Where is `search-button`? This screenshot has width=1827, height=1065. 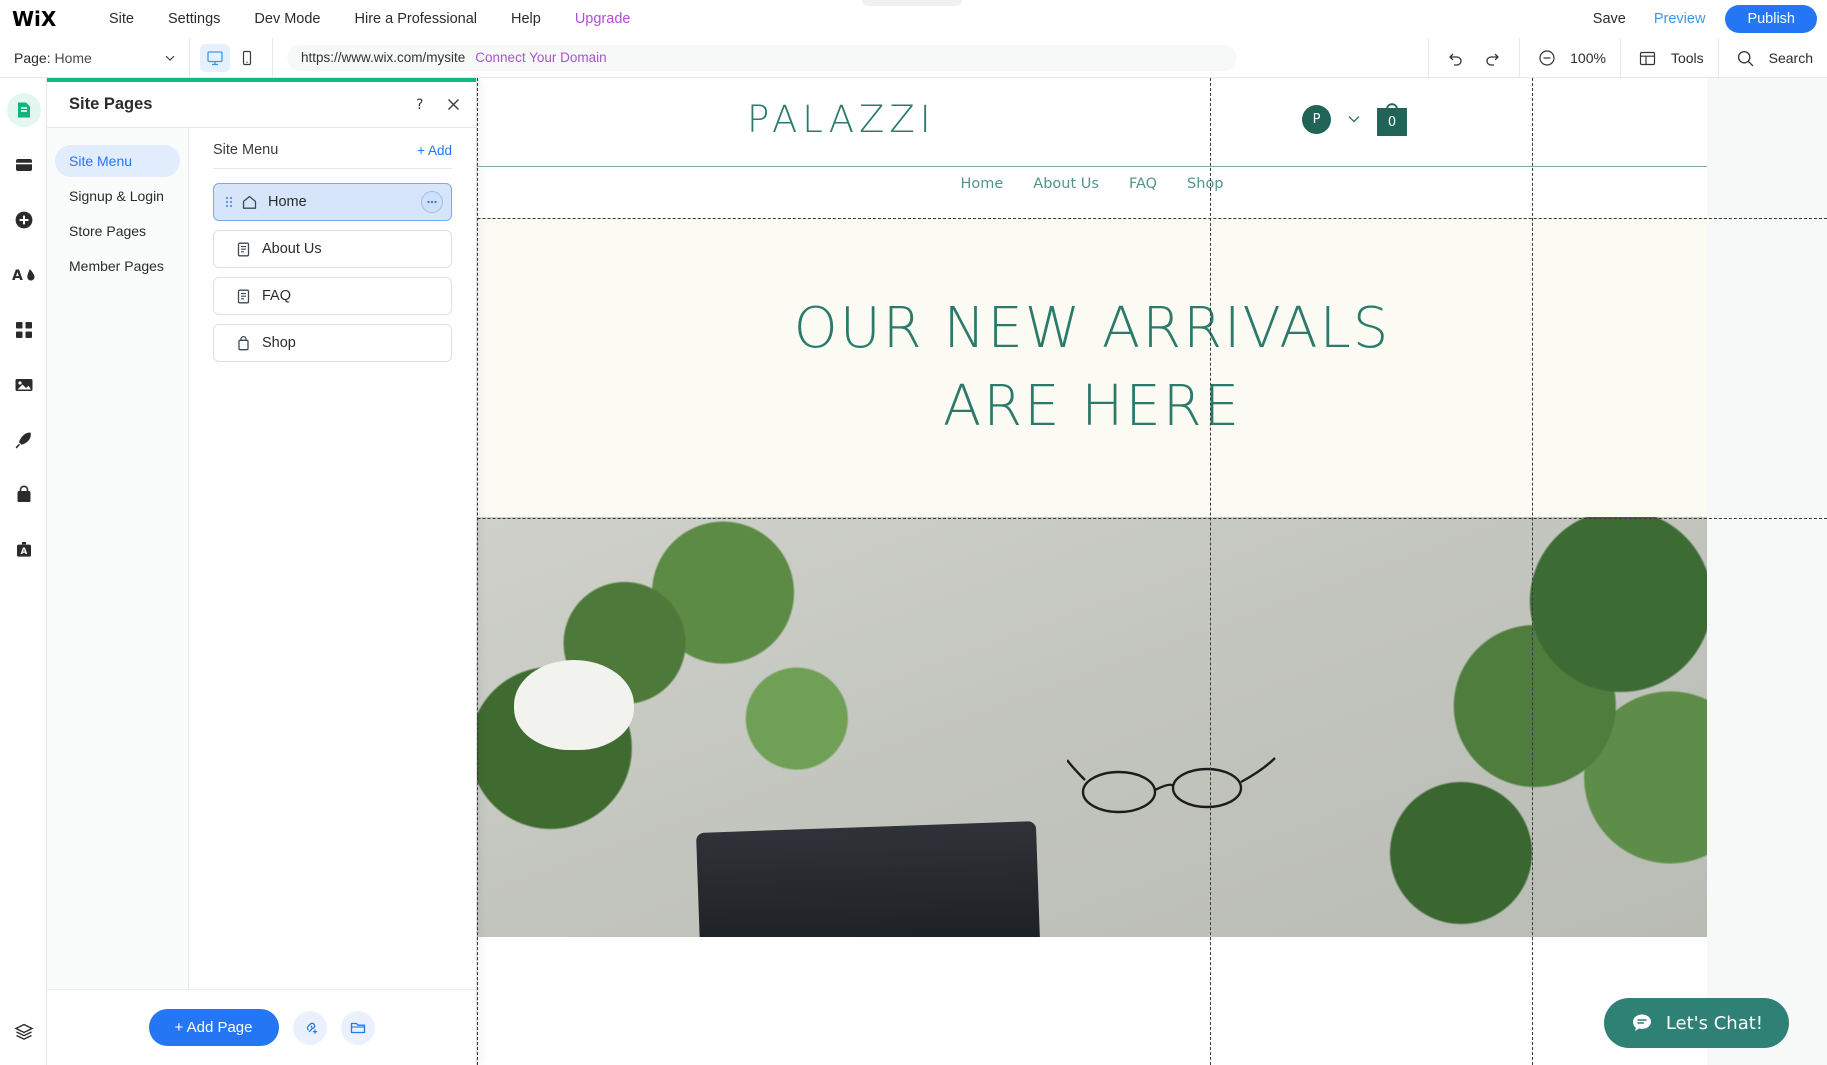
search-button is located at coordinates (1746, 58).